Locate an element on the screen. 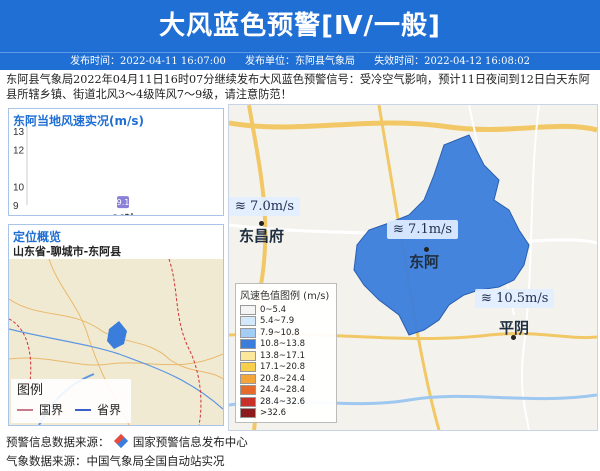 This screenshot has height=471, width=600. legend-row: >32.6 is located at coordinates (286, 414).